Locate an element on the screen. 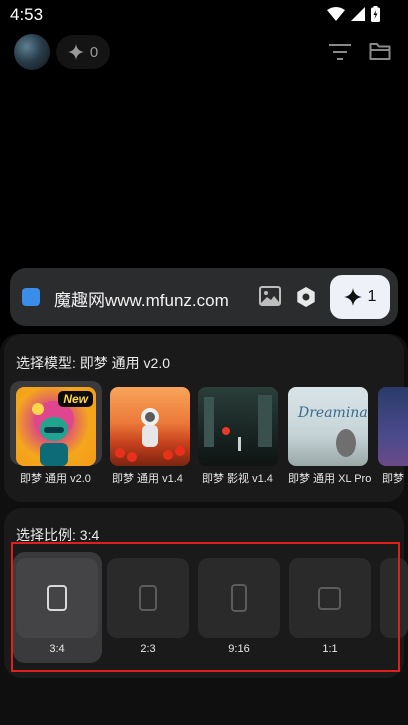  model-item-v2: New is located at coordinates (56, 423).